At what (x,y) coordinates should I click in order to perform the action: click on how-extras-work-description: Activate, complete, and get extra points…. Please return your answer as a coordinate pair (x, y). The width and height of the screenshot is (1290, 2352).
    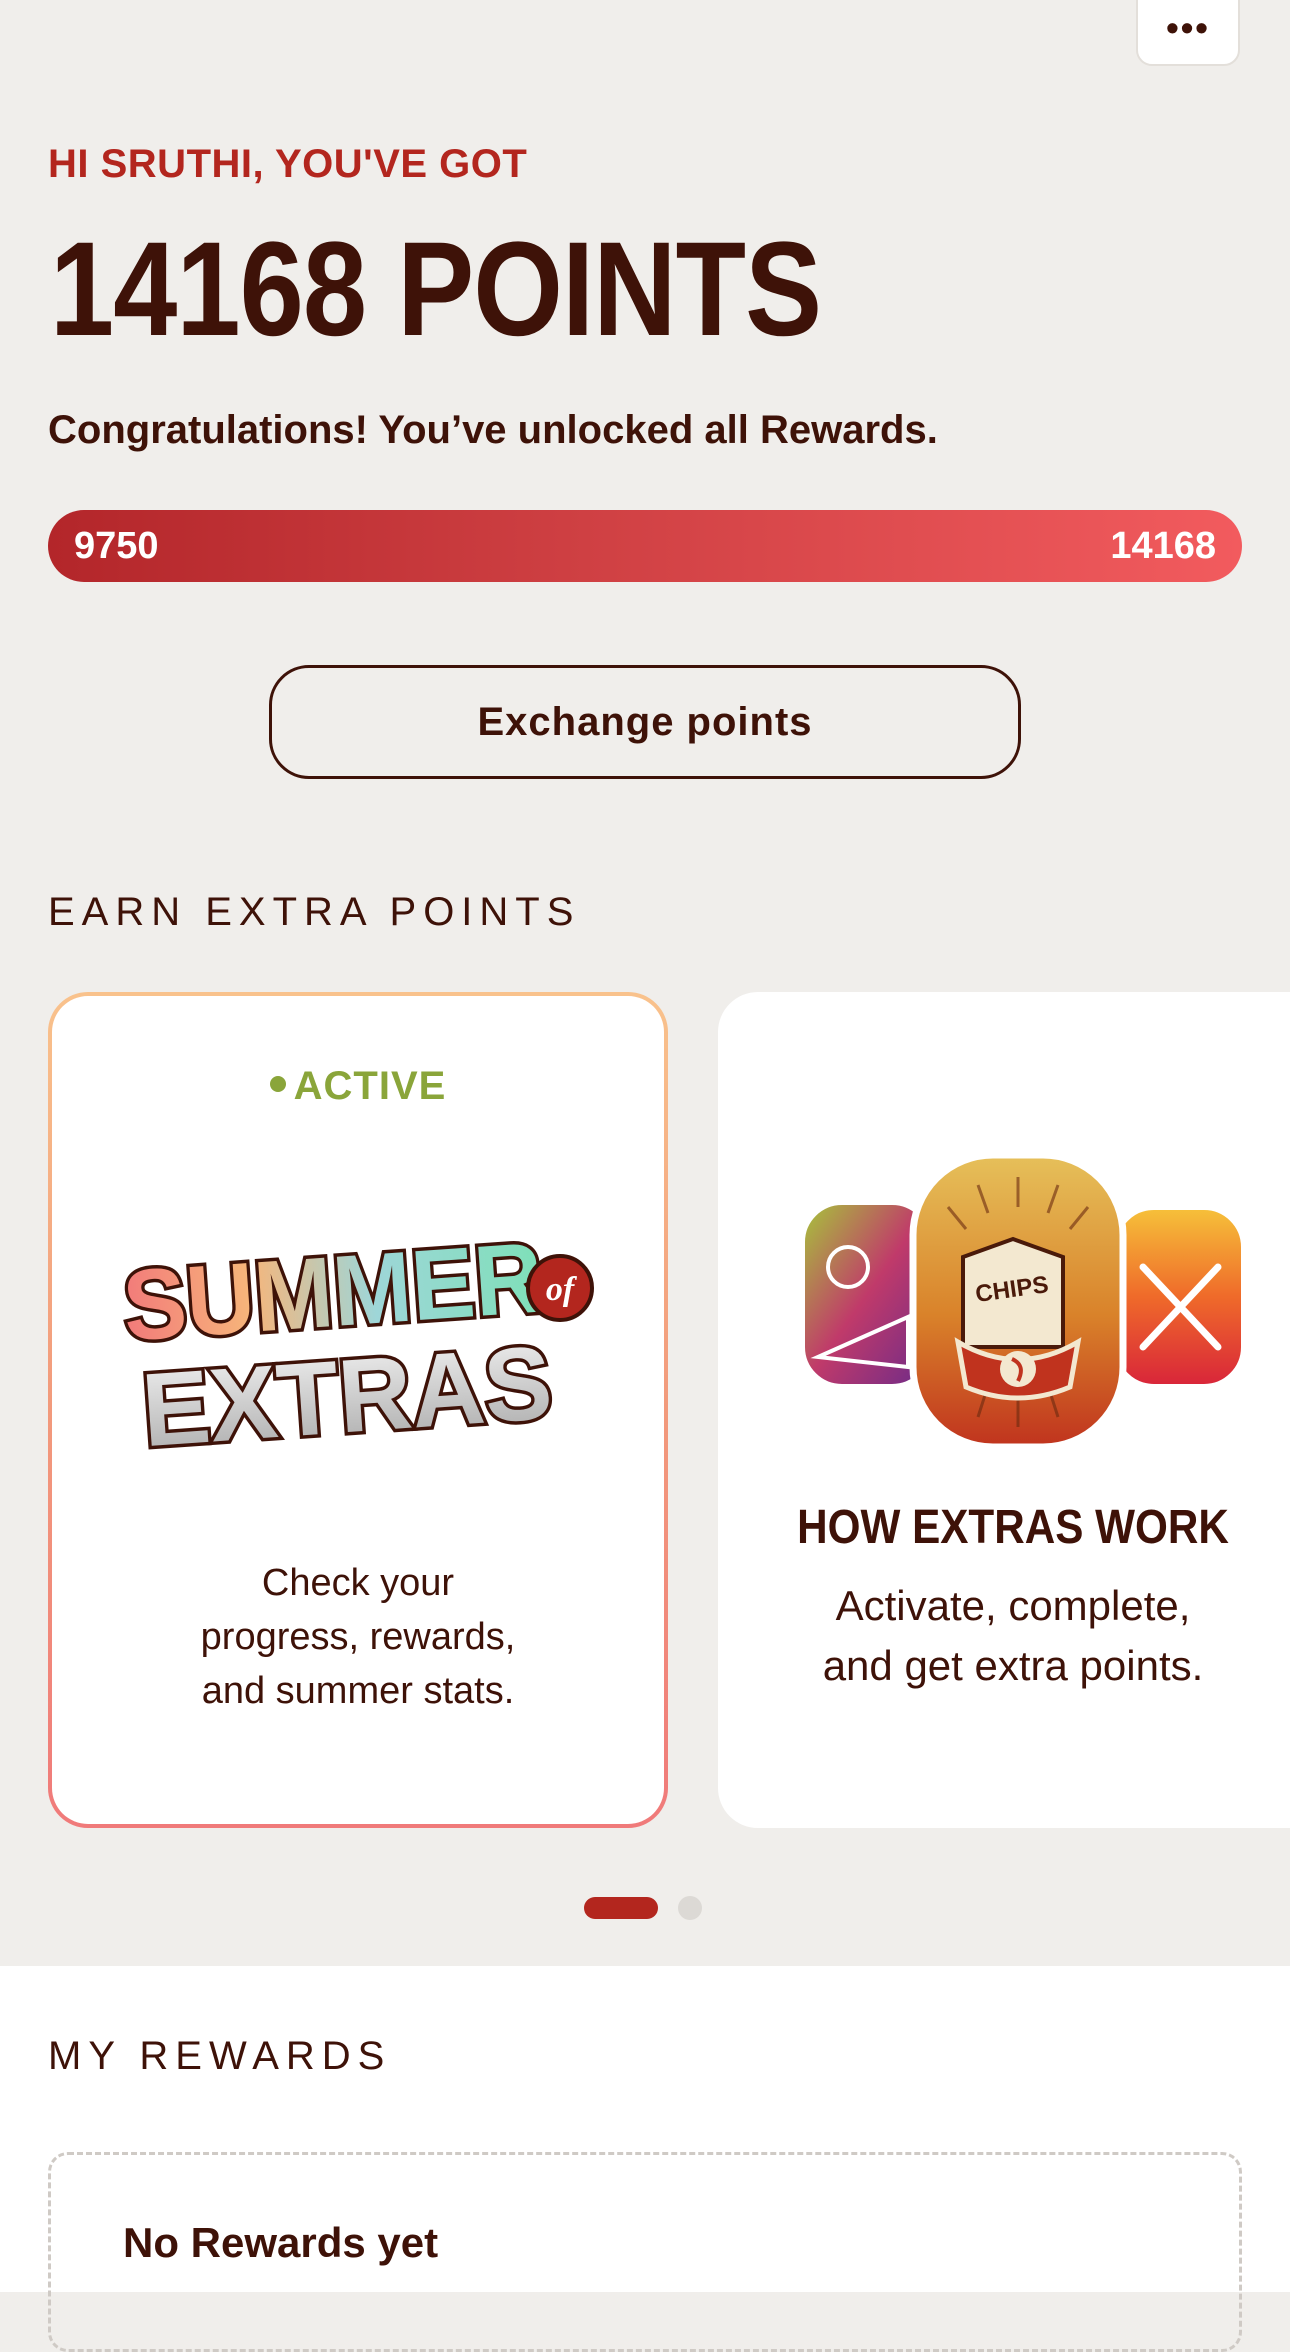
    Looking at the image, I should click on (1013, 1635).